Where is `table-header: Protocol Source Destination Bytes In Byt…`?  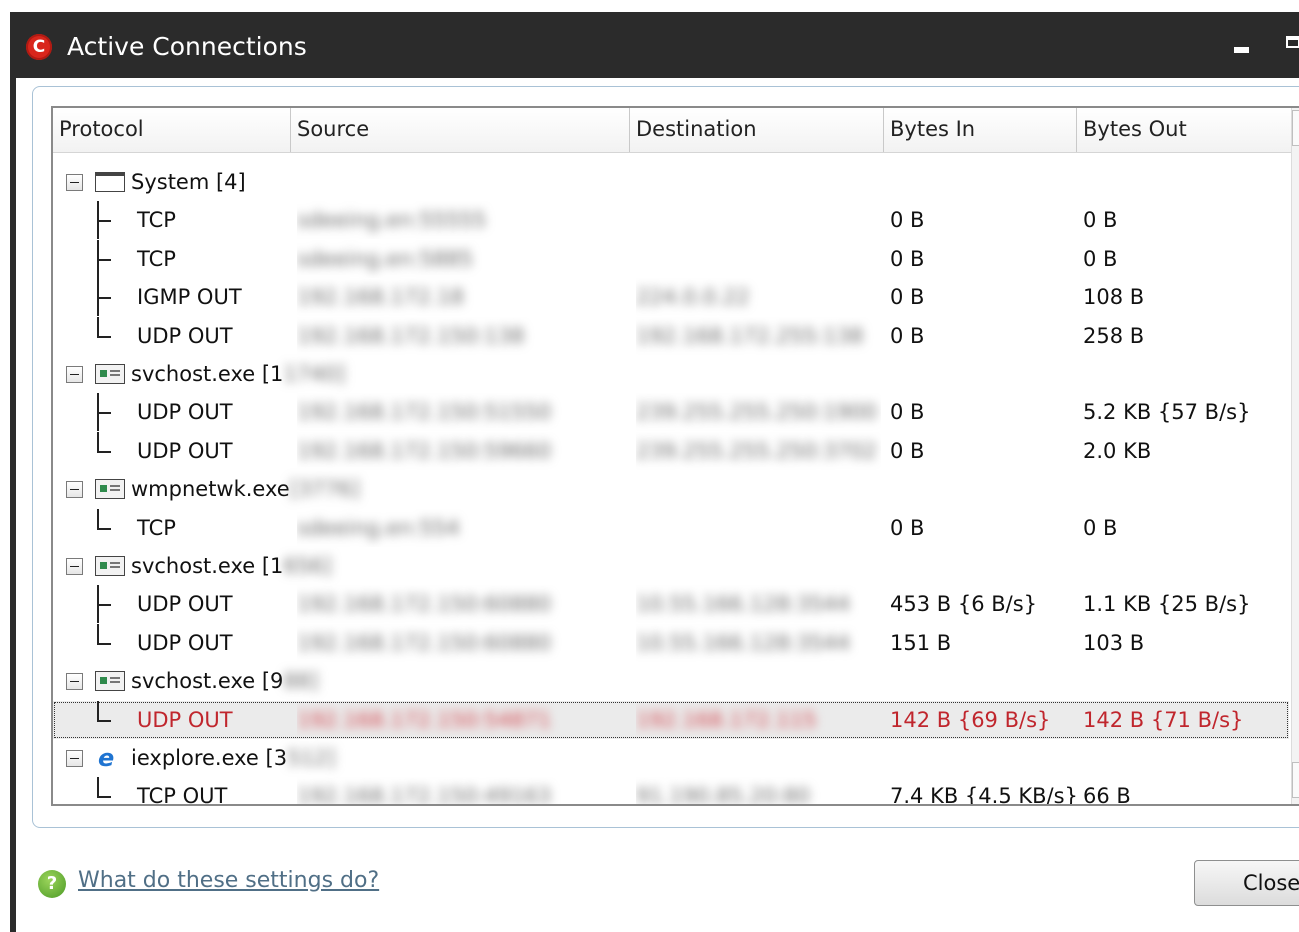 table-header: Protocol Source Destination Bytes In Byt… is located at coordinates (676, 130).